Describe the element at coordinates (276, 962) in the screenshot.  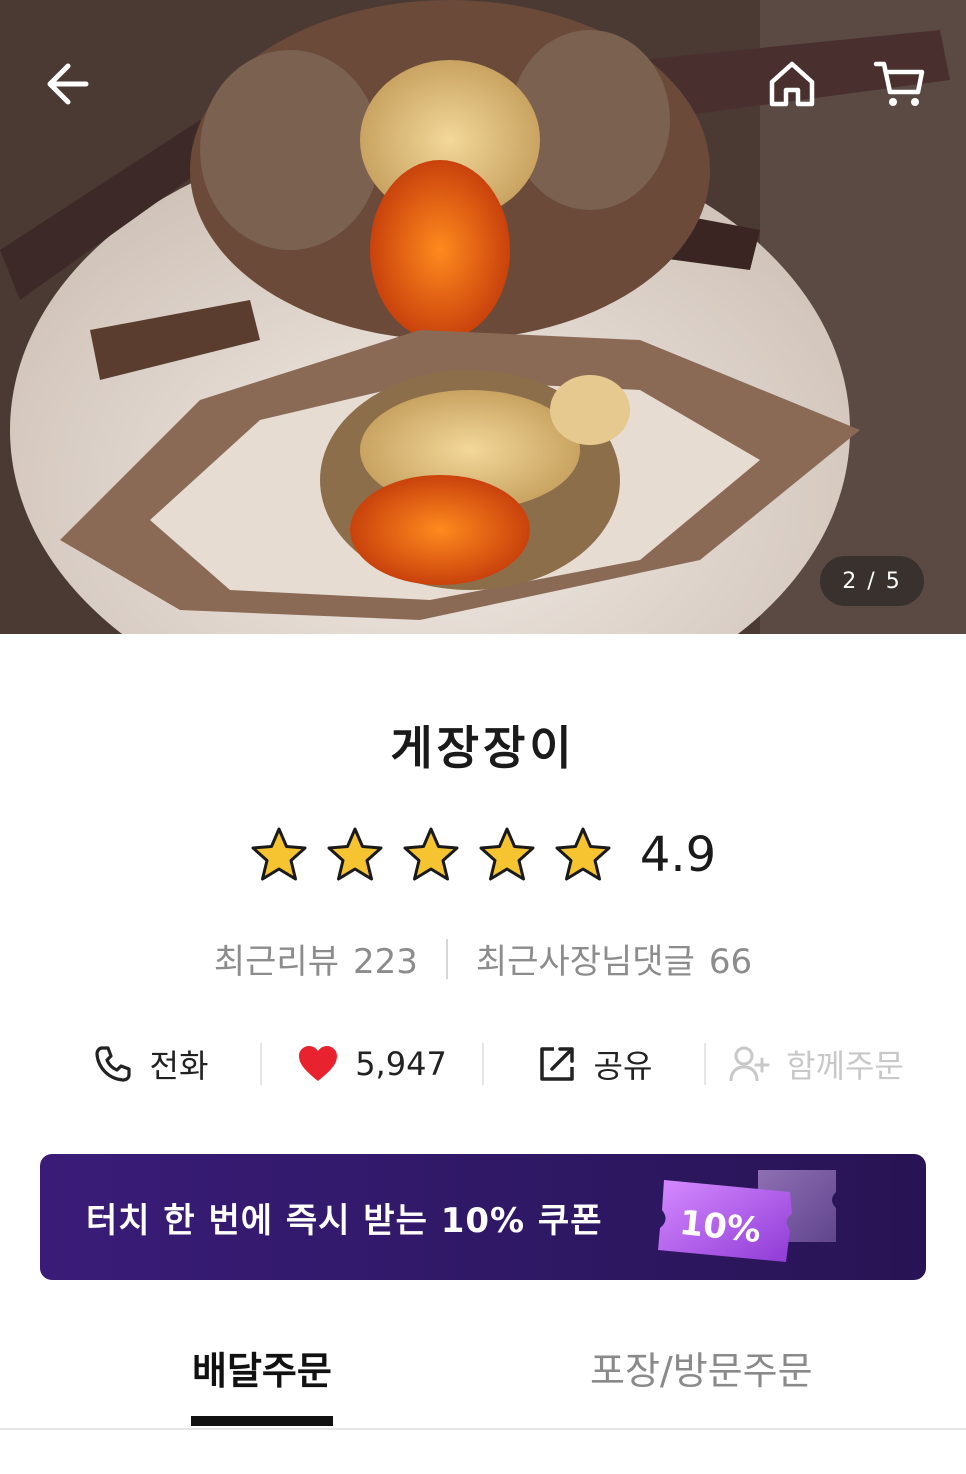
I see `recent-reviews-label: 최근리뷰` at that location.